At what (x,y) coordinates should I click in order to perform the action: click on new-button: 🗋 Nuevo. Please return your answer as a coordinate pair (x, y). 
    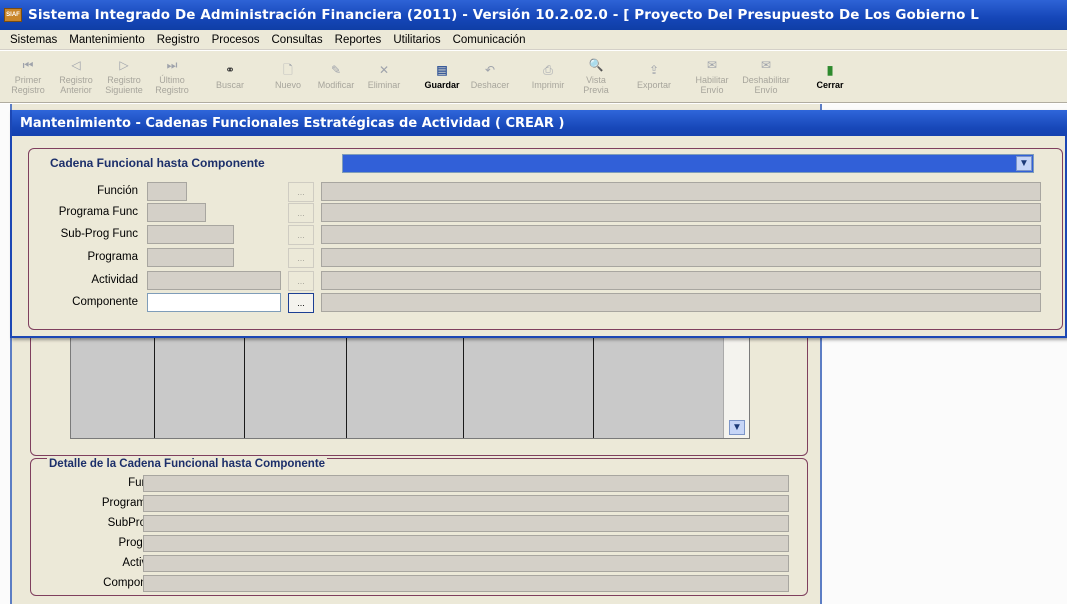
    Looking at the image, I should click on (288, 76).